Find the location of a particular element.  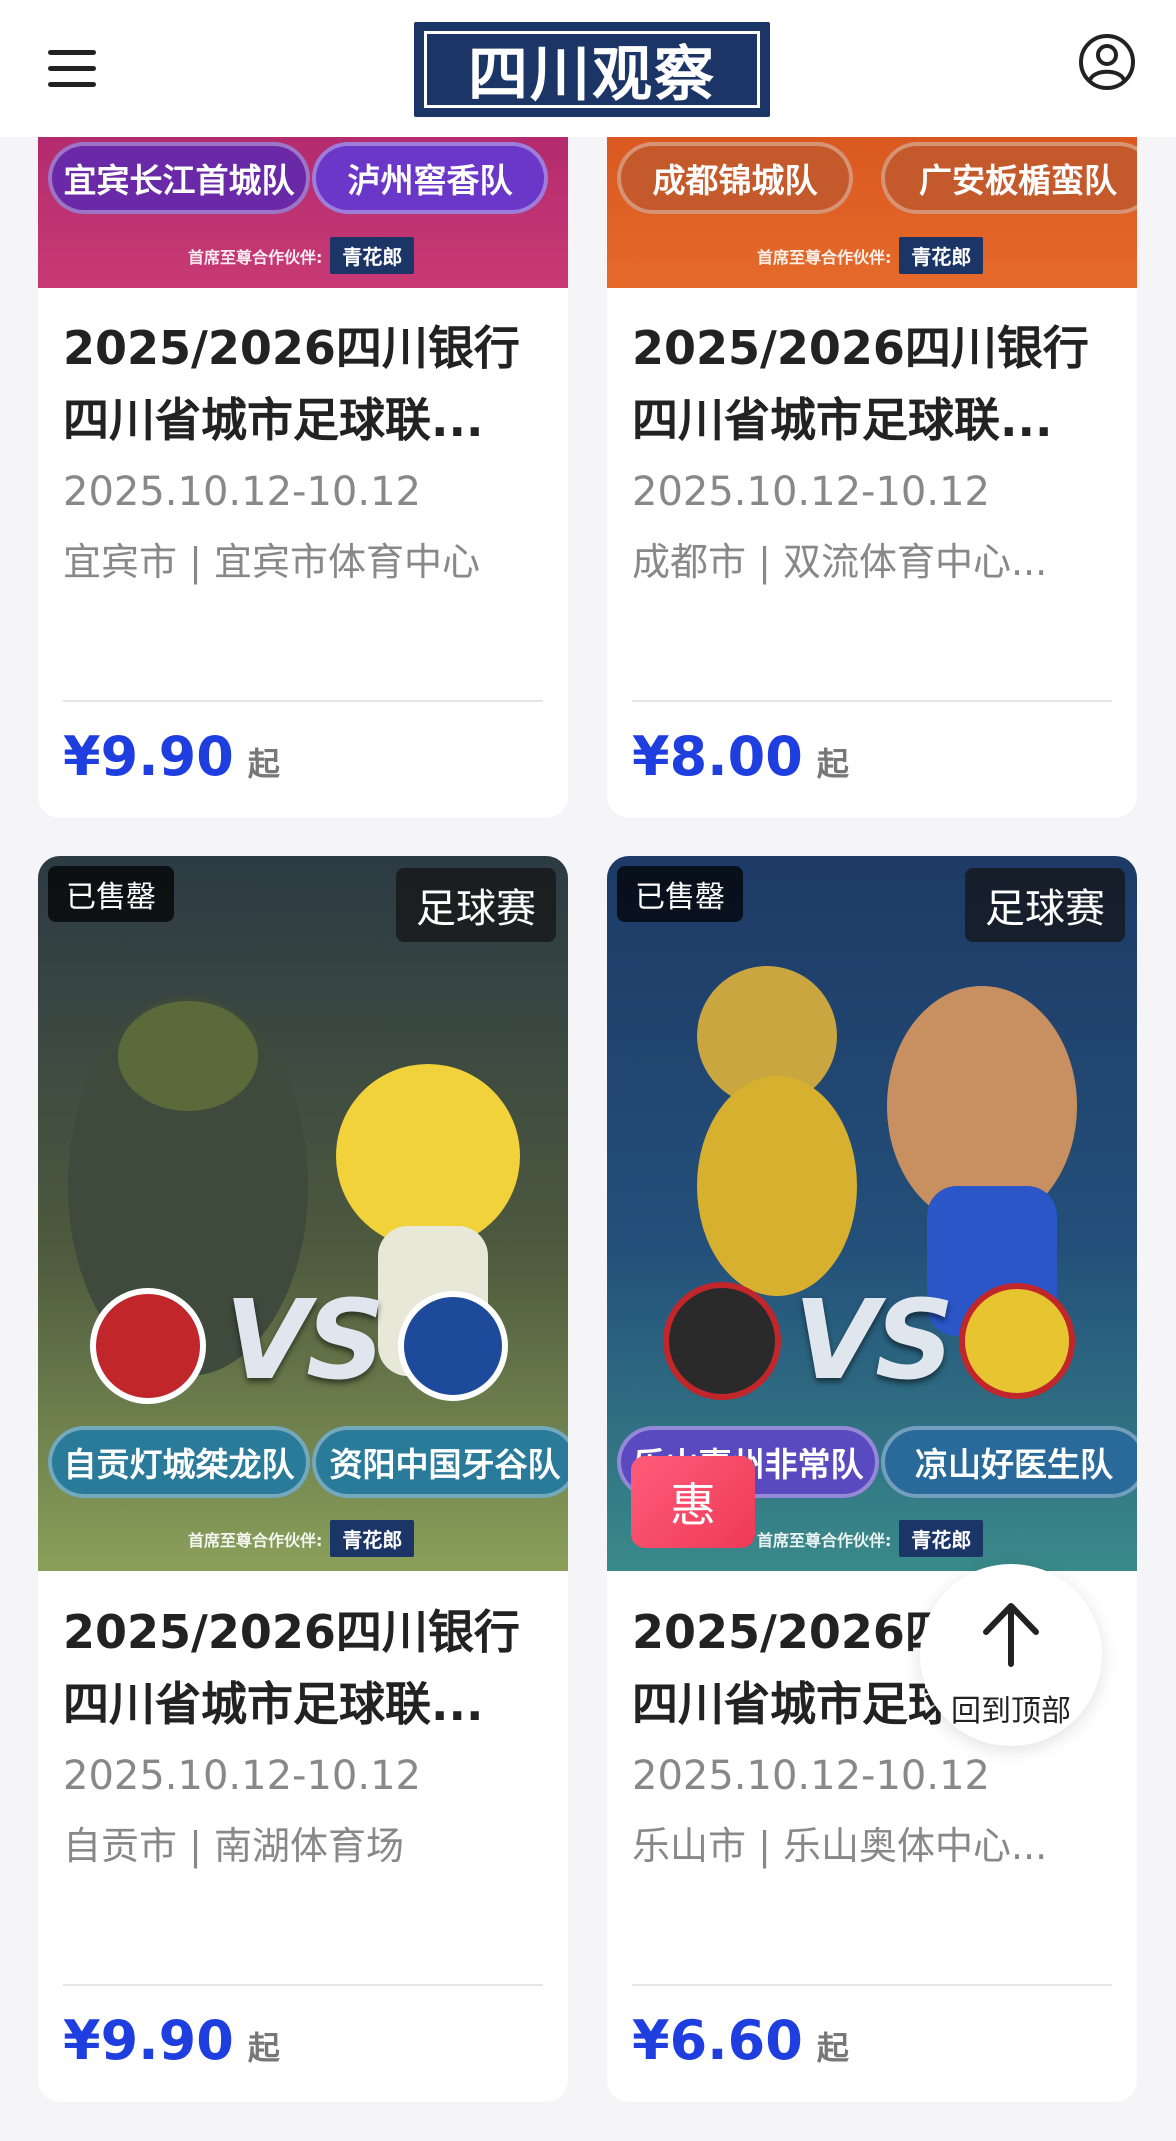

price: ¥8.00 is located at coordinates (717, 756).